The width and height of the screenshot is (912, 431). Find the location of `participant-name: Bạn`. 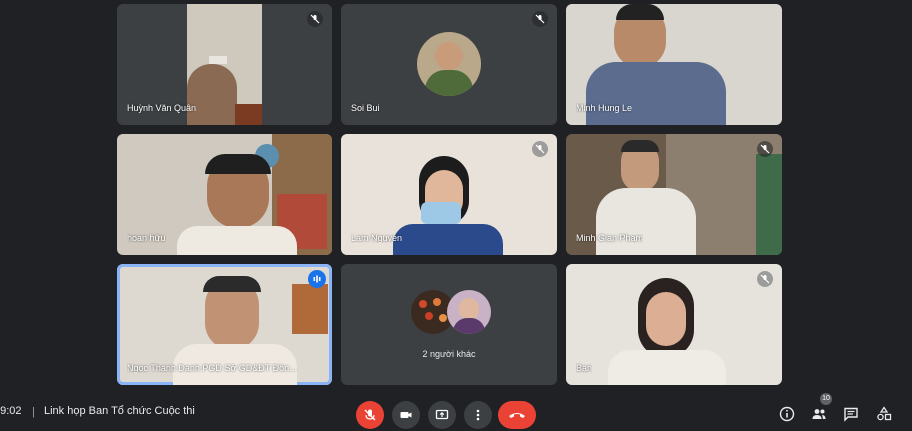

participant-name: Bạn is located at coordinates (584, 368).